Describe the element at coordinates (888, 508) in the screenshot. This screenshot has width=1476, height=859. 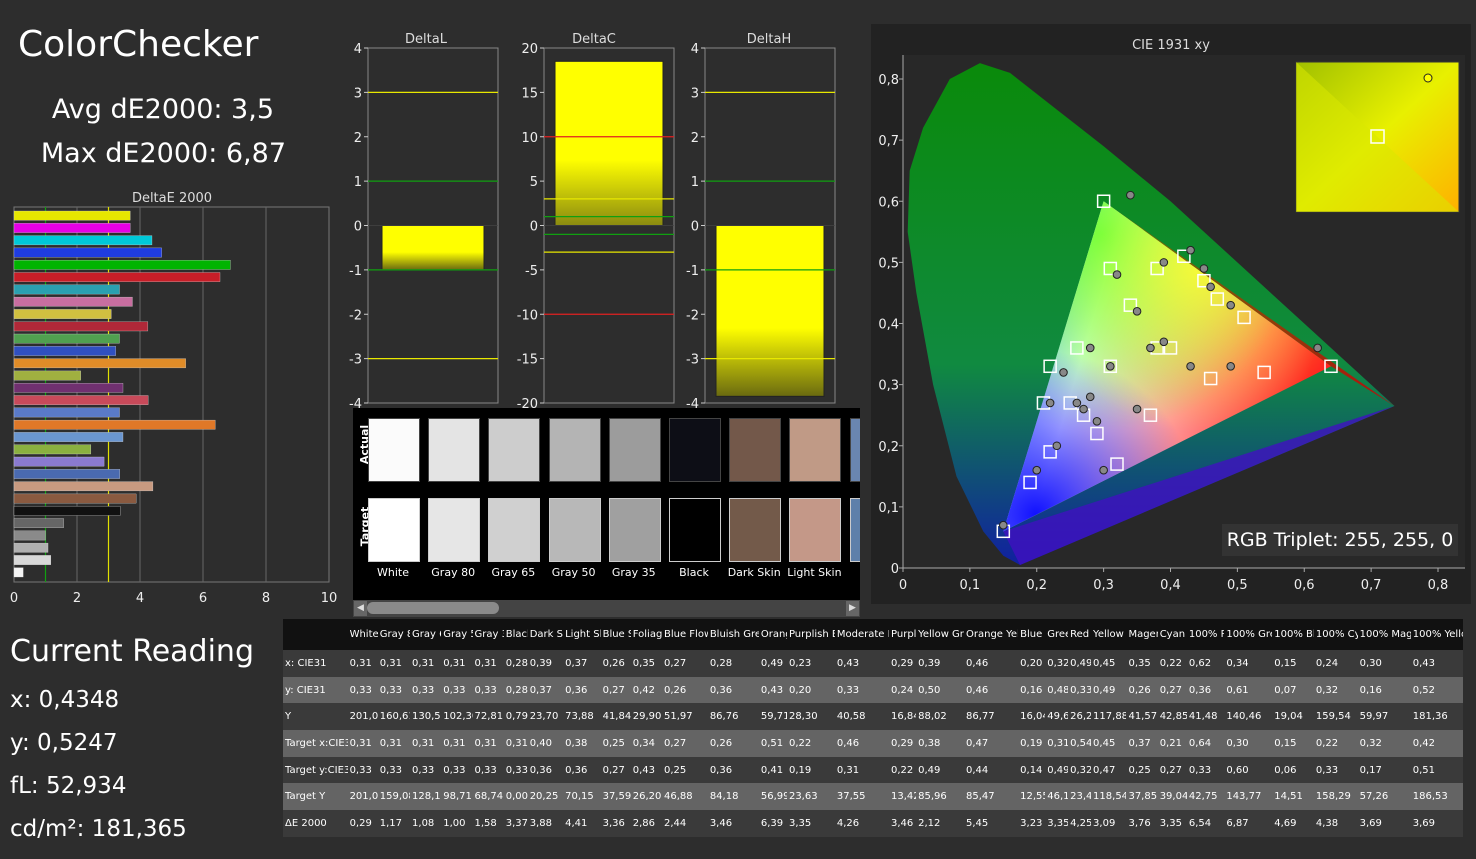
I see `cie-y-tick-label: 0,1` at that location.